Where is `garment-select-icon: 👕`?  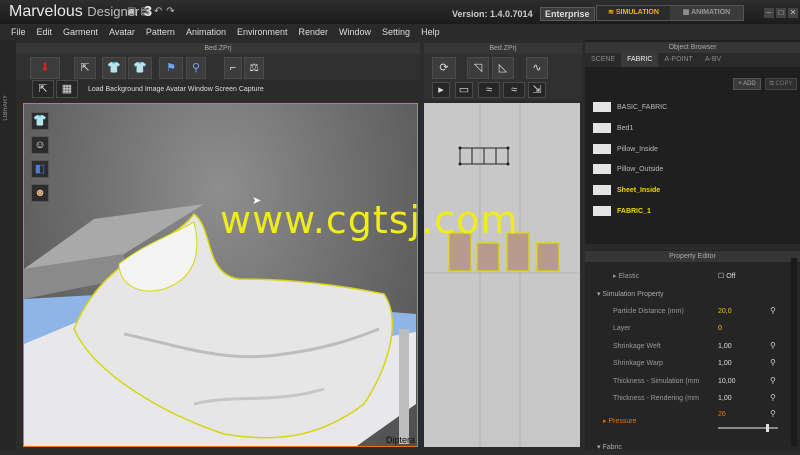
garment-select-icon: 👕 is located at coordinates (114, 68).